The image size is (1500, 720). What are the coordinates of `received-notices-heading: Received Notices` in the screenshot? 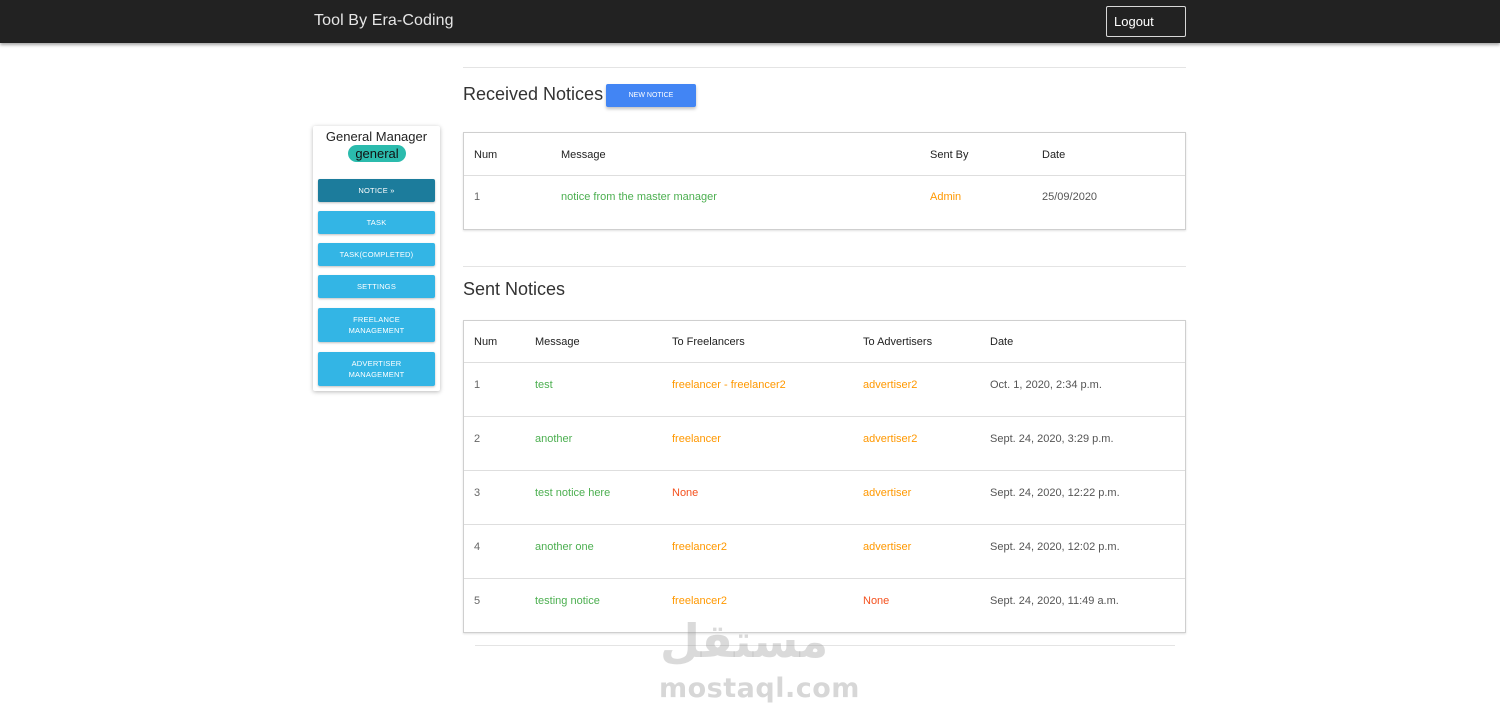 It's located at (533, 94).